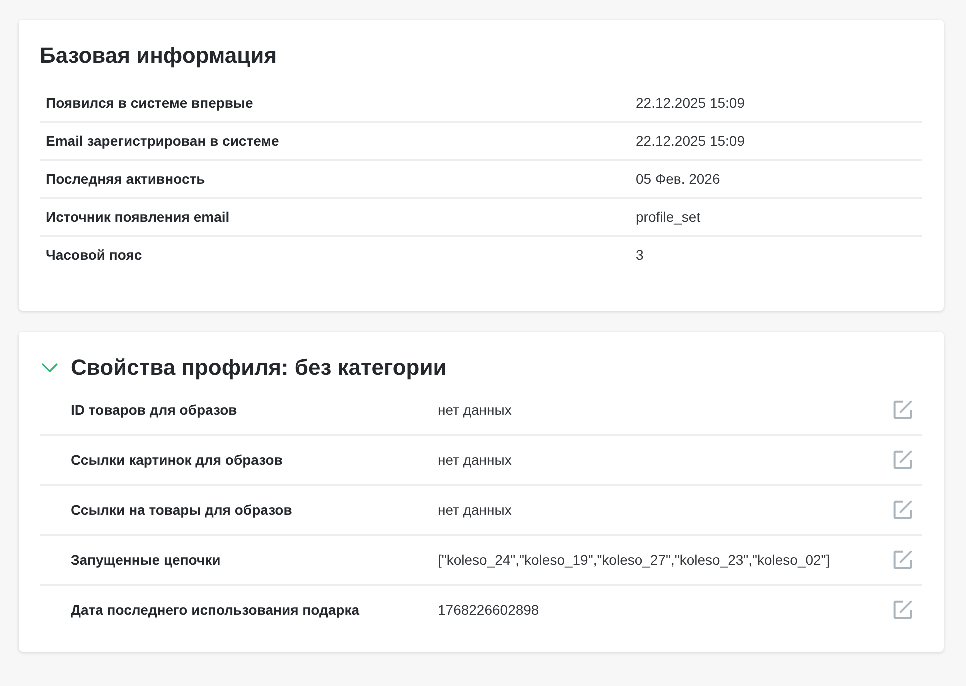  I want to click on property-label: Ссылки картинок для образов, so click(177, 460).